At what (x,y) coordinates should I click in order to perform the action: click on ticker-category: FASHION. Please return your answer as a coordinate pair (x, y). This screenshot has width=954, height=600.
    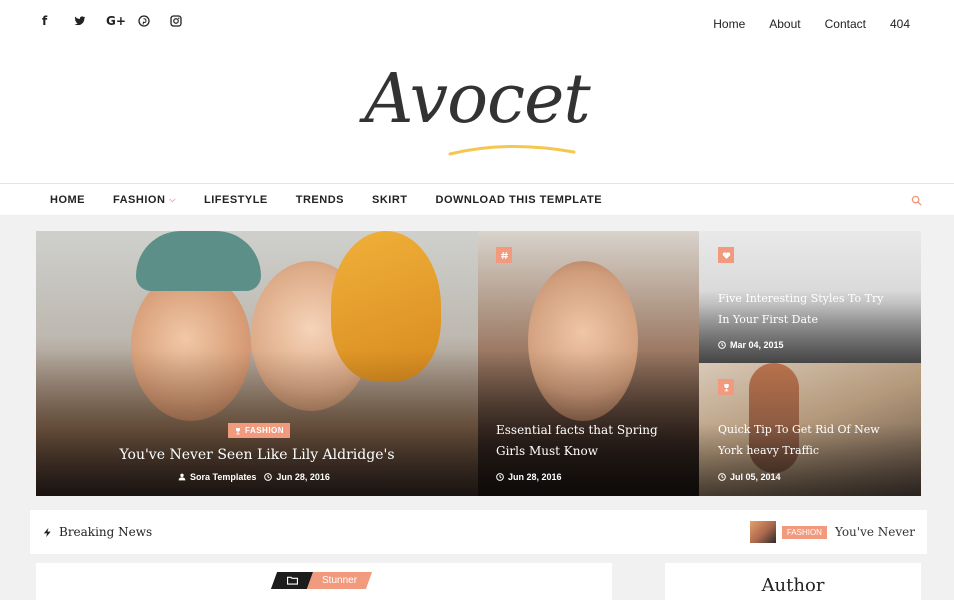
    Looking at the image, I should click on (804, 532).